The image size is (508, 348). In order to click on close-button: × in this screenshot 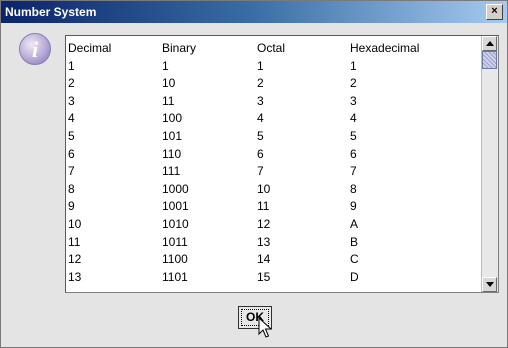, I will do `click(494, 12)`.